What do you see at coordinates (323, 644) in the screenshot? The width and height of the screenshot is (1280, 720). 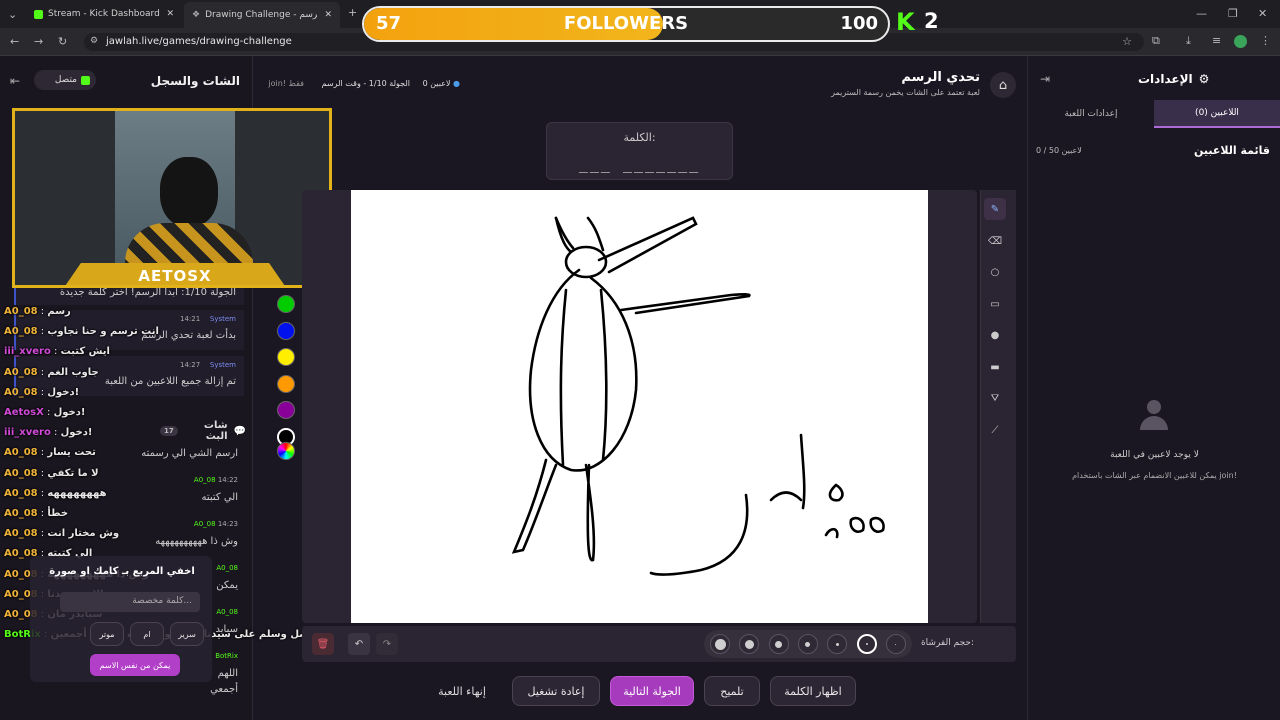 I see `trash-icon: 🗑` at bounding box center [323, 644].